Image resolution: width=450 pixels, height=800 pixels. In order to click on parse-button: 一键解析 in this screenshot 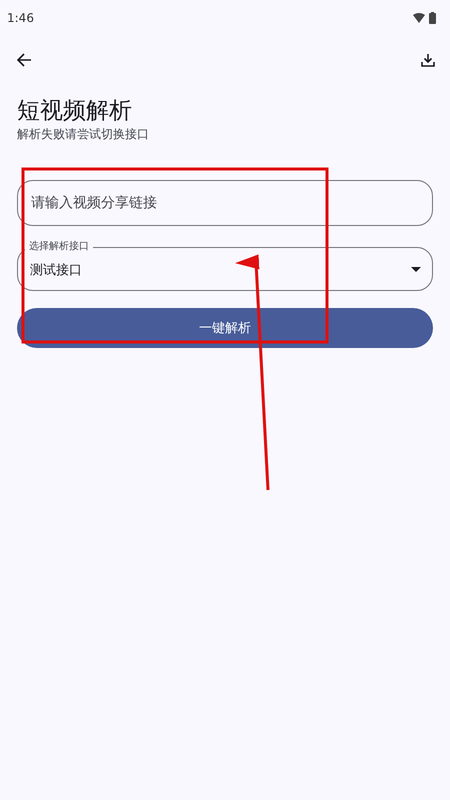, I will do `click(225, 328)`.